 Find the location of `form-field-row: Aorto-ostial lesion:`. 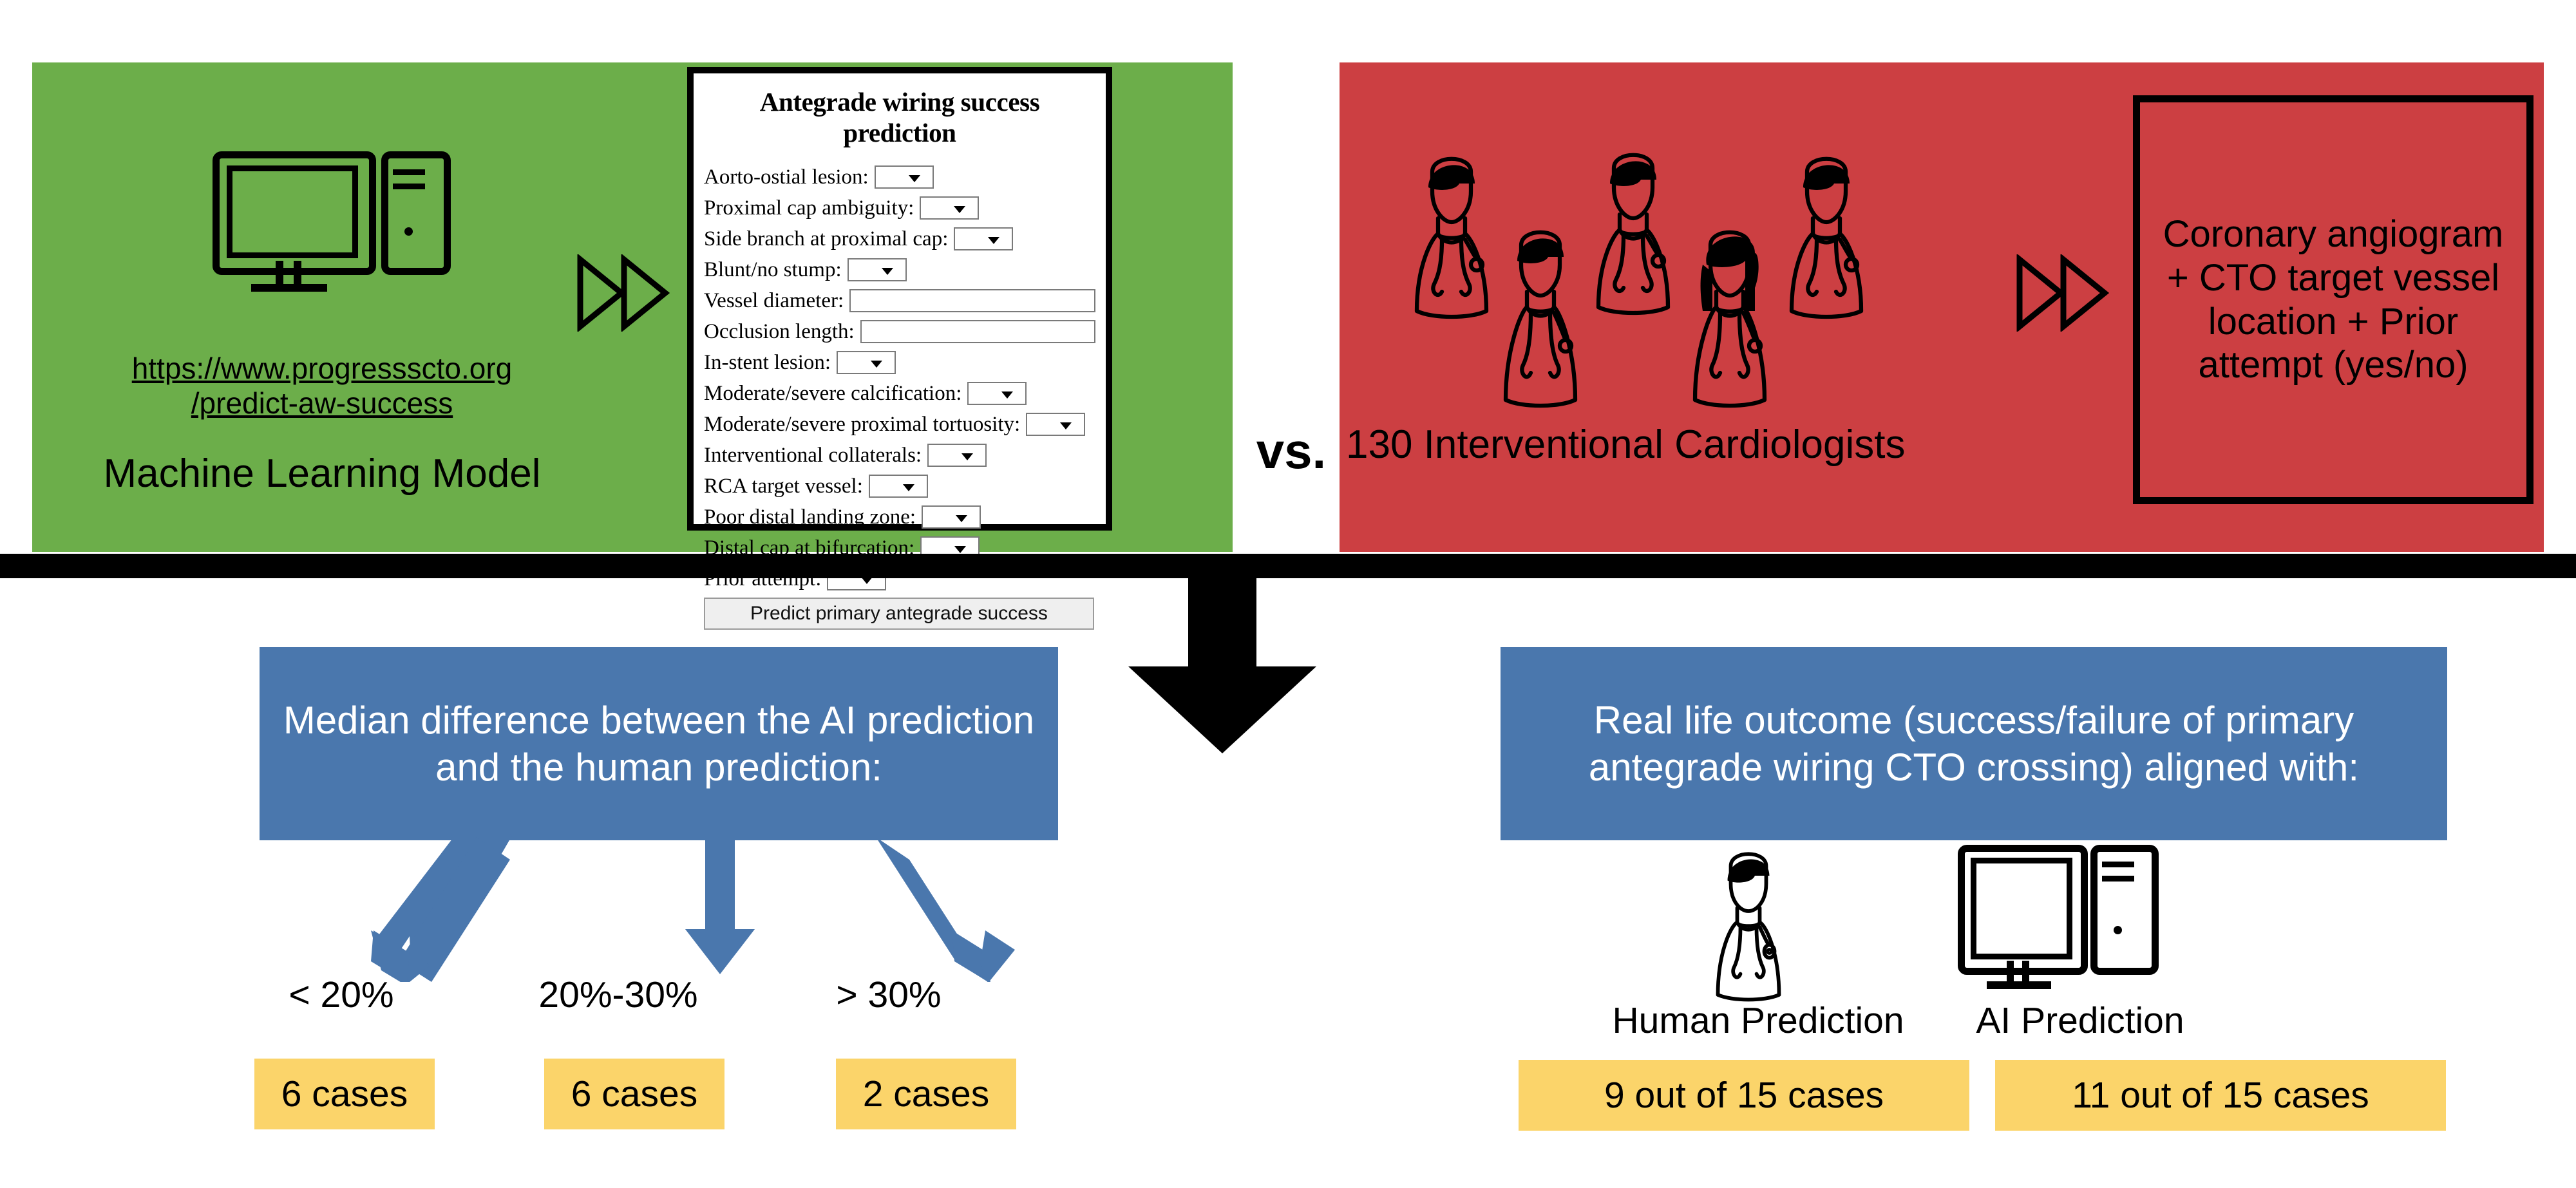

form-field-row: Aorto-ostial lesion: is located at coordinates (900, 177).